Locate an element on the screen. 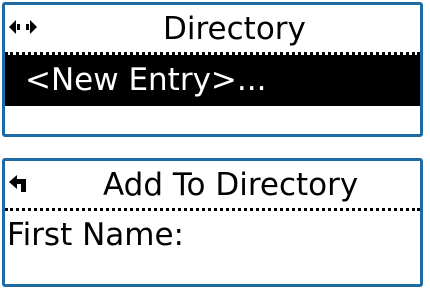 This screenshot has height=288, width=430. first-name-field-label: First Name: is located at coordinates (95, 235).